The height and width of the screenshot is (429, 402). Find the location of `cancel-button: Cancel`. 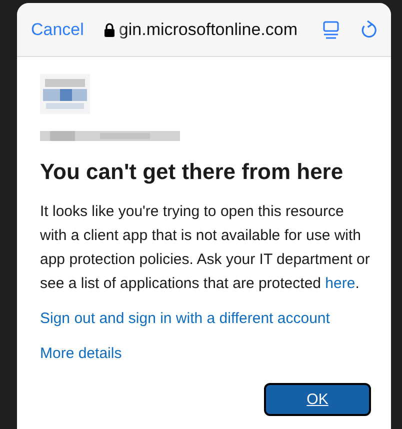

cancel-button: Cancel is located at coordinates (57, 30).